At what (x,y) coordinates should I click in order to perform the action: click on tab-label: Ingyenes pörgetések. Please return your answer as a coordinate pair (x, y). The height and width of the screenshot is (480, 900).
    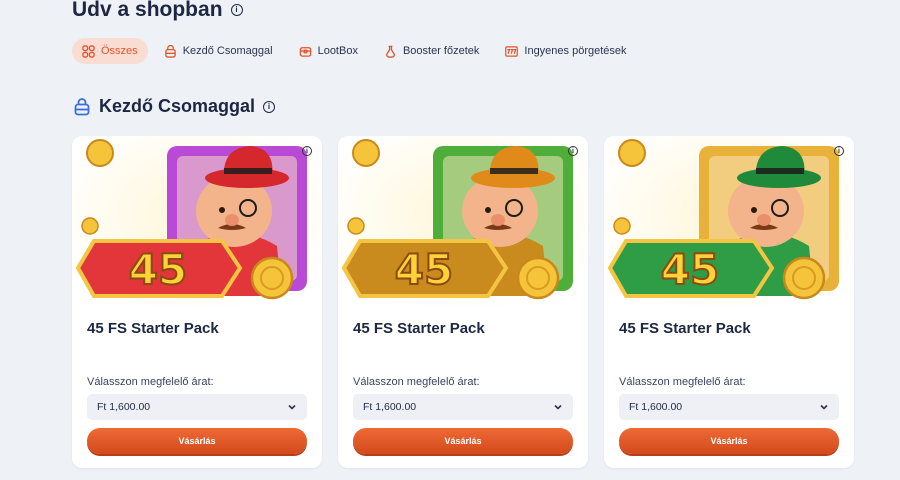
    Looking at the image, I should click on (575, 51).